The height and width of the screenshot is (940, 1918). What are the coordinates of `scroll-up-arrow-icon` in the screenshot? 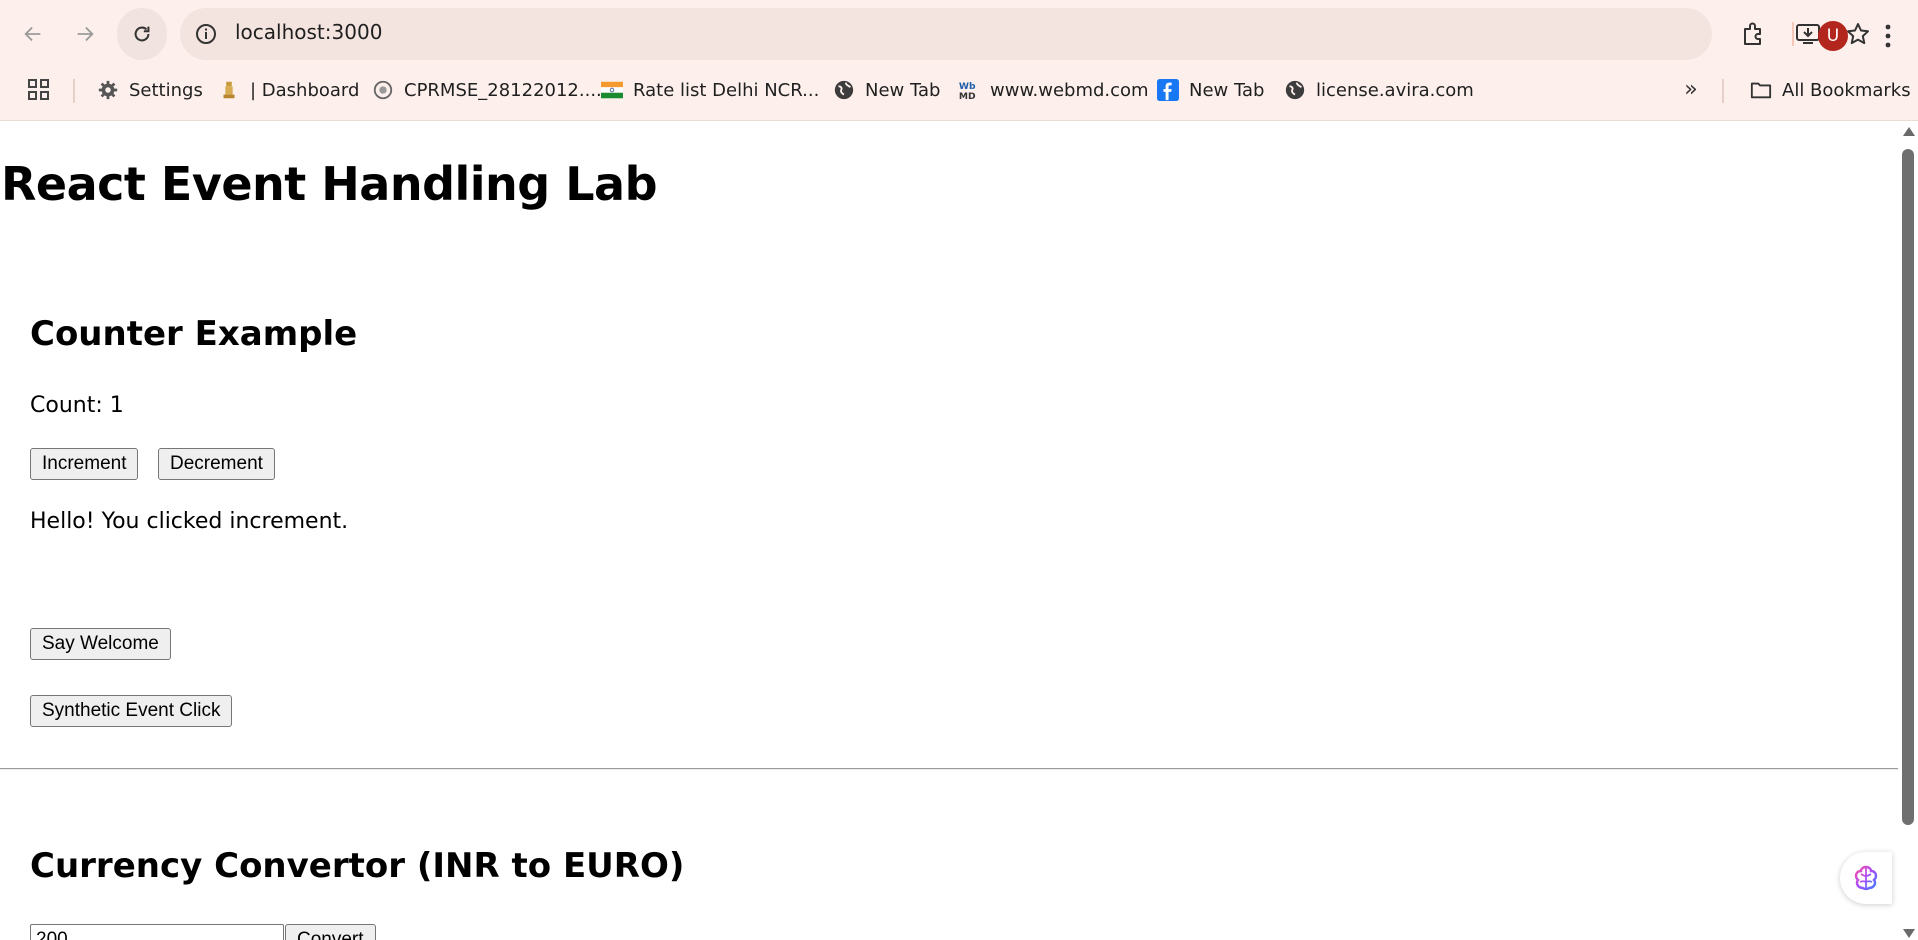 It's located at (1909, 131).